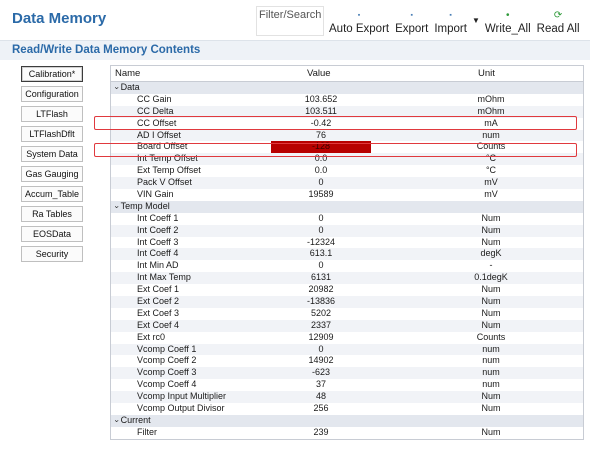 This screenshot has width=590, height=468. I want to click on cell-value: 6131, so click(321, 278).